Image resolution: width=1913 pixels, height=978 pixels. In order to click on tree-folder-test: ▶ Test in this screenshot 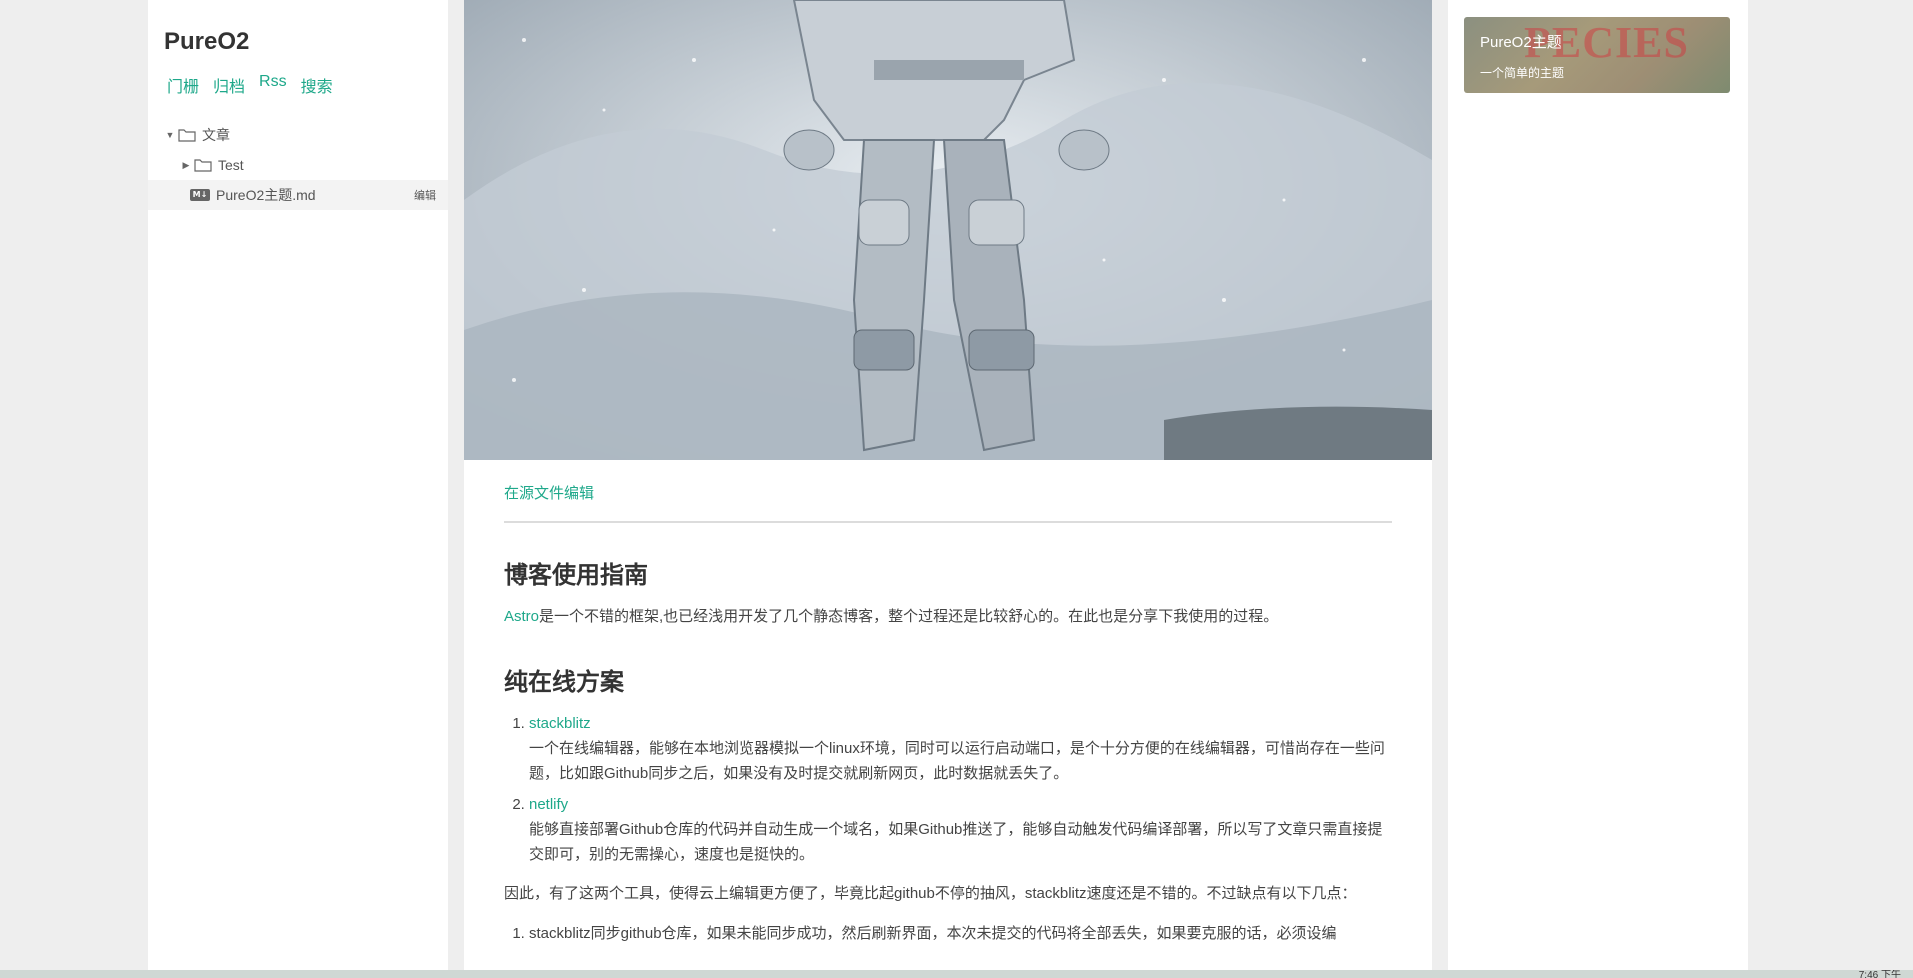, I will do `click(306, 165)`.